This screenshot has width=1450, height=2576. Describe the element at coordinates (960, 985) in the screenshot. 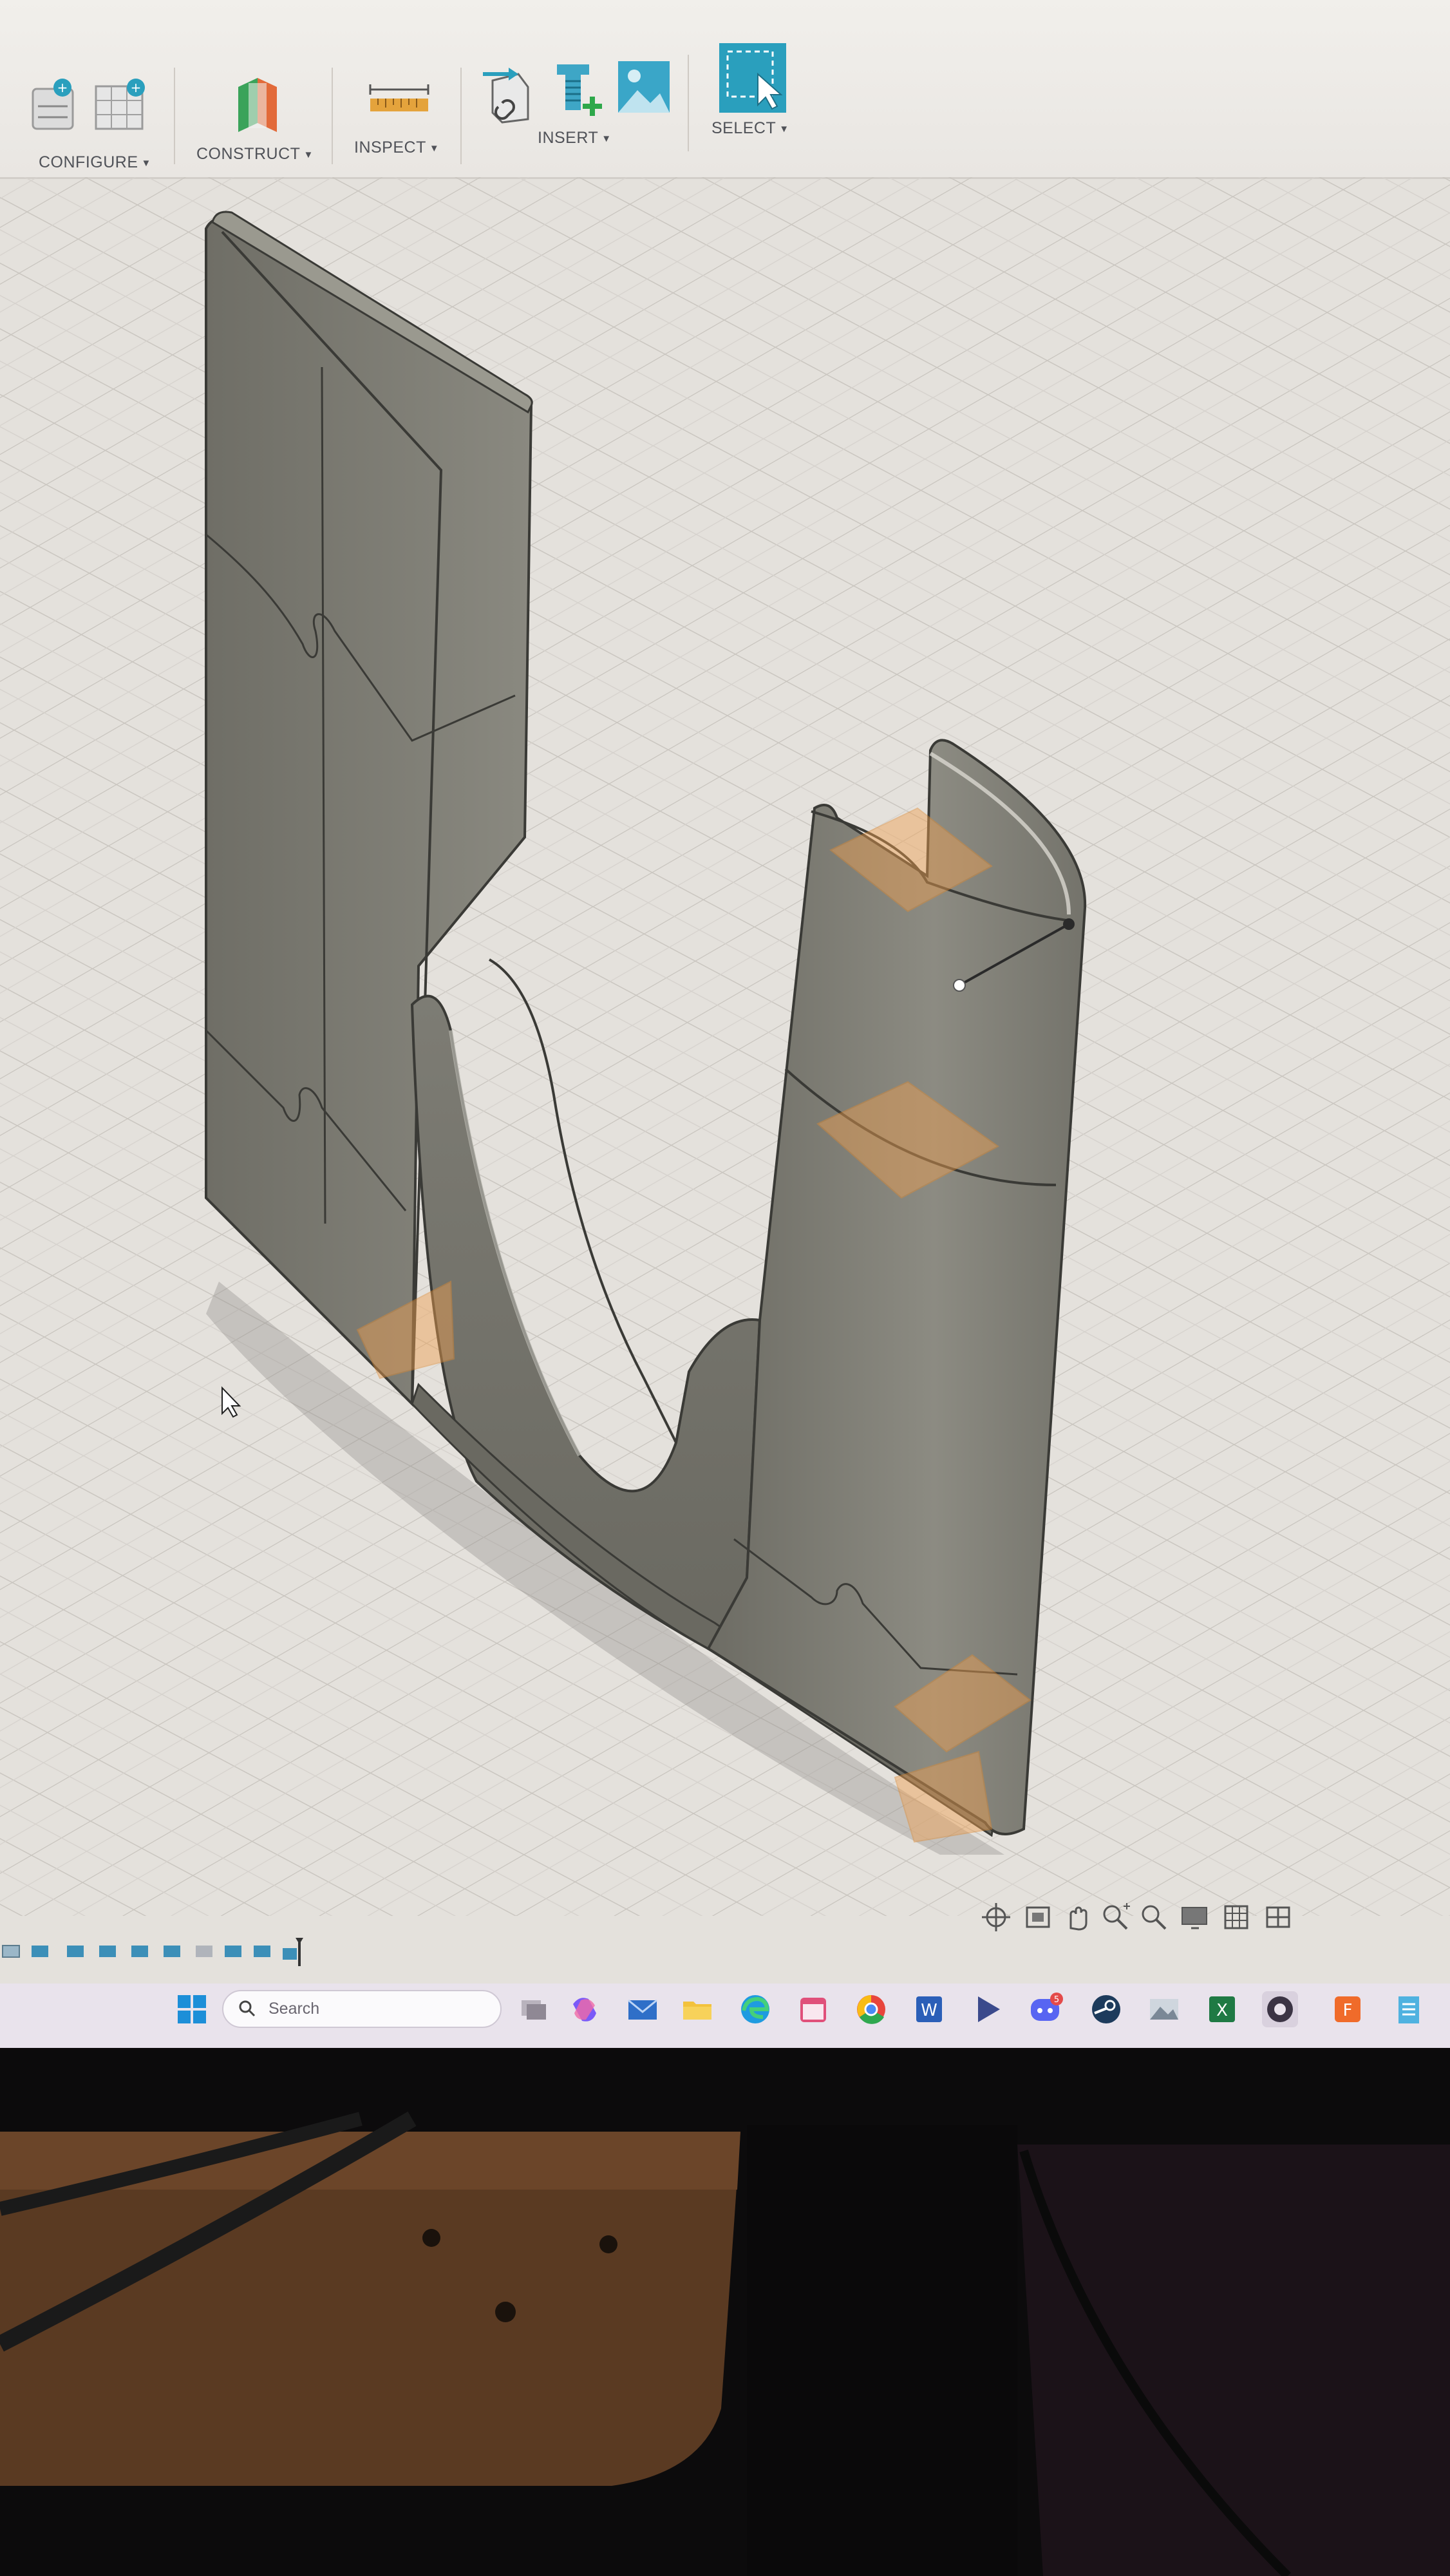

I see `sketch-point` at that location.